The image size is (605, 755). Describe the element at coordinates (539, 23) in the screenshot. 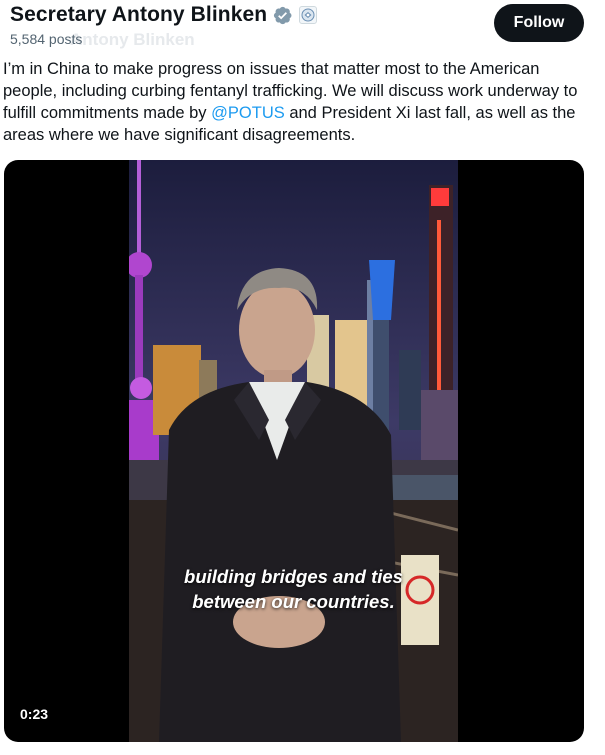

I see `follow-button: Follow` at that location.